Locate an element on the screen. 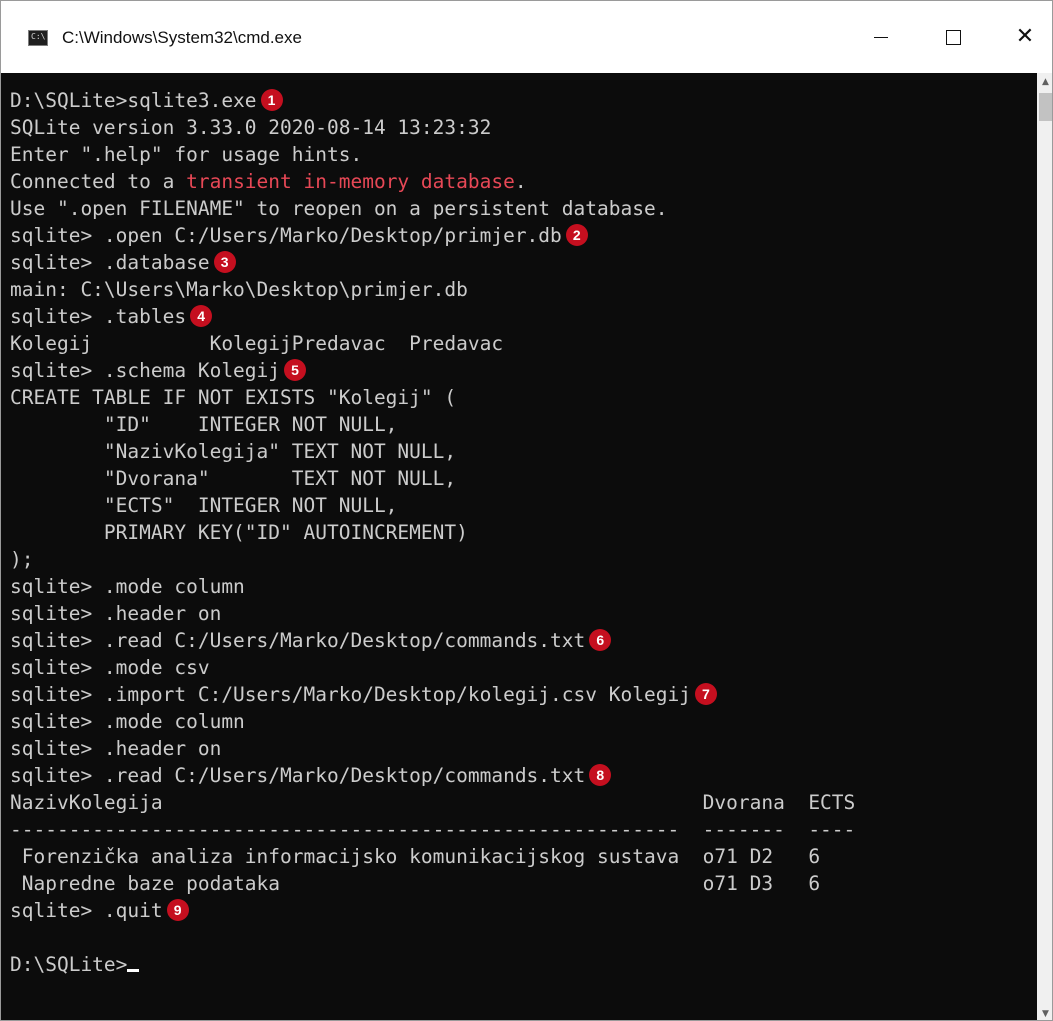  step-number-badge: 8 is located at coordinates (600, 775).